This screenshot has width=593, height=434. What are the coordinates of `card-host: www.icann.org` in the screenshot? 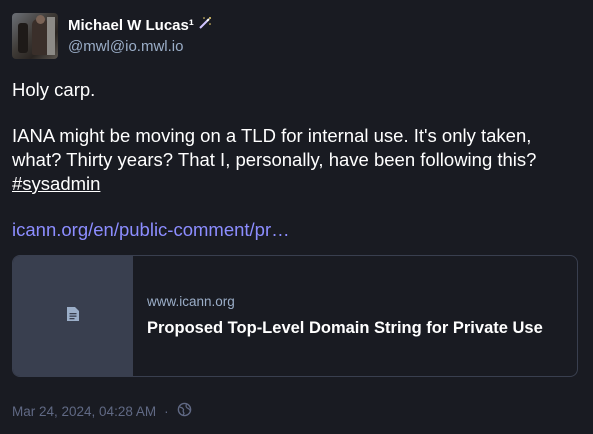 It's located at (191, 301).